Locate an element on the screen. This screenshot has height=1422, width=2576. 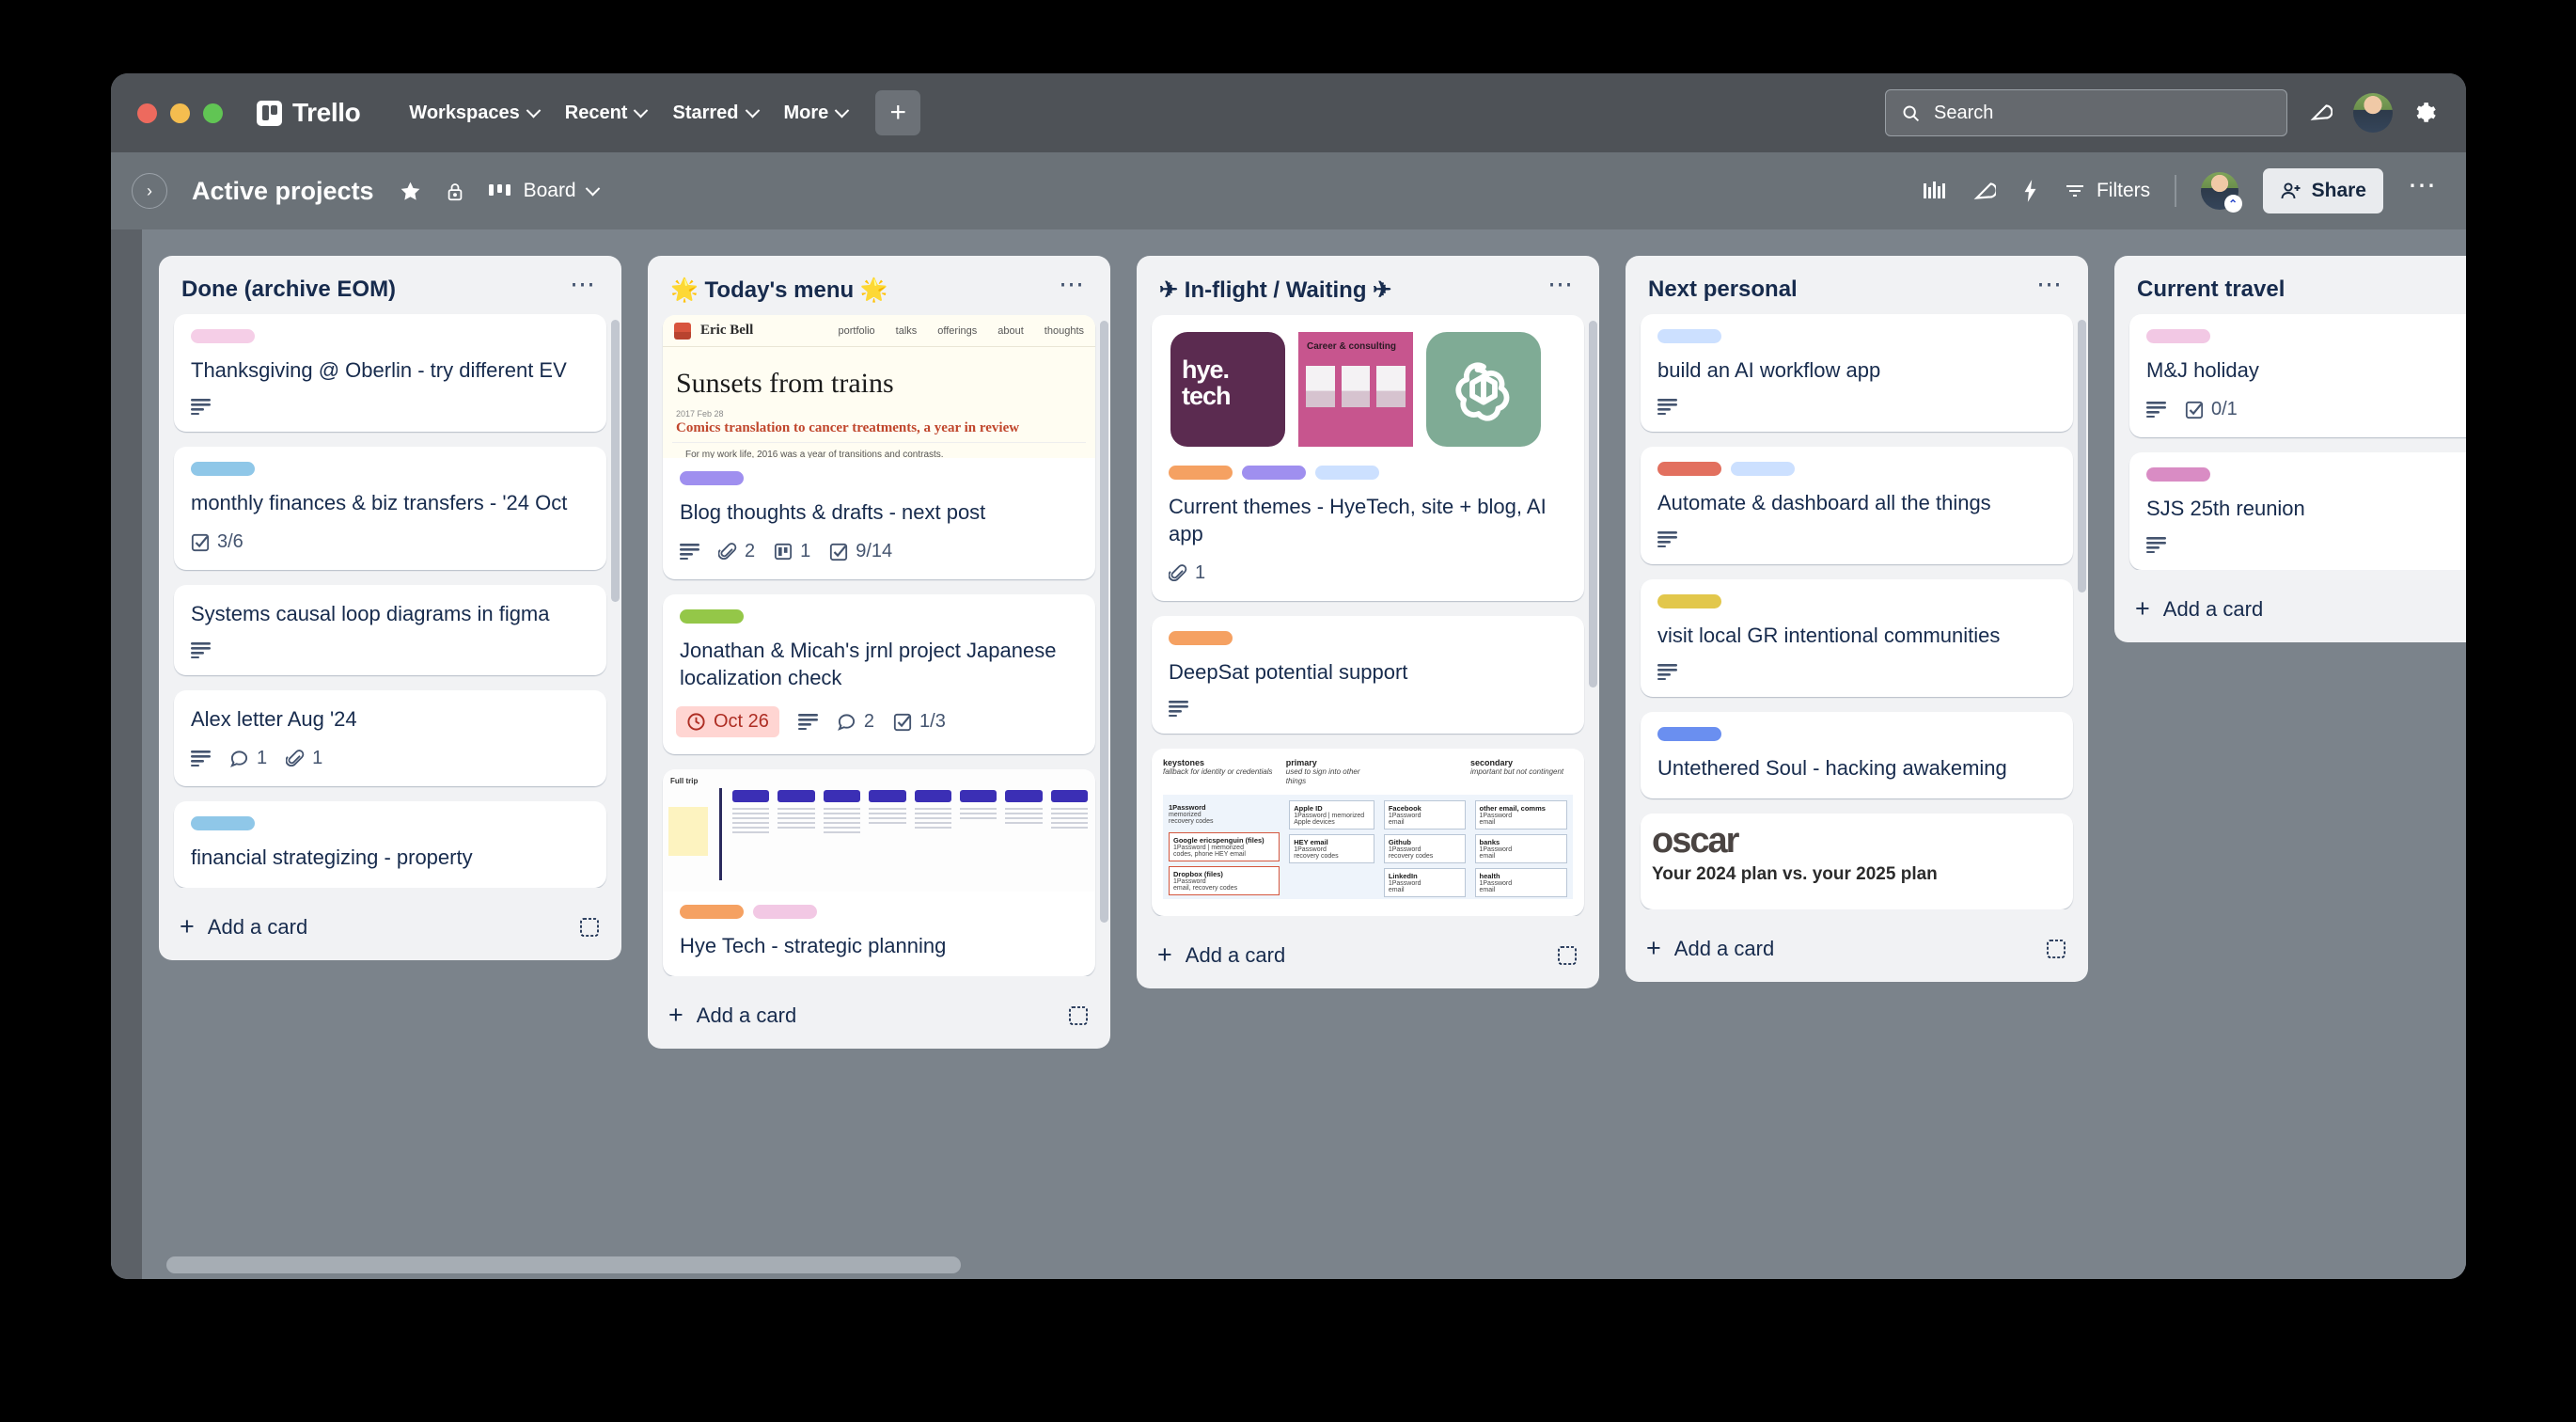
minimize-window-button is located at coordinates (180, 113).